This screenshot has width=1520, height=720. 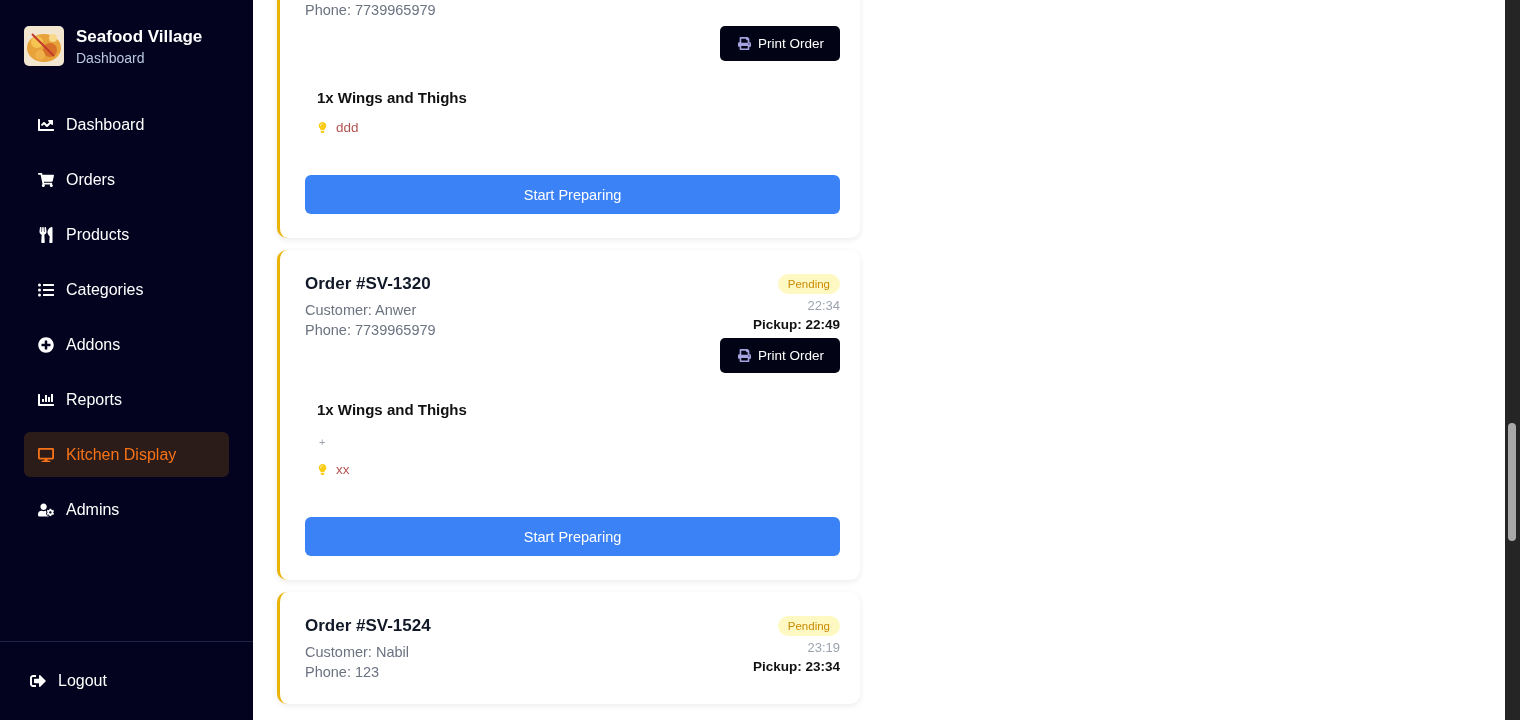 What do you see at coordinates (126, 179) in the screenshot?
I see `nav-item: Orders` at bounding box center [126, 179].